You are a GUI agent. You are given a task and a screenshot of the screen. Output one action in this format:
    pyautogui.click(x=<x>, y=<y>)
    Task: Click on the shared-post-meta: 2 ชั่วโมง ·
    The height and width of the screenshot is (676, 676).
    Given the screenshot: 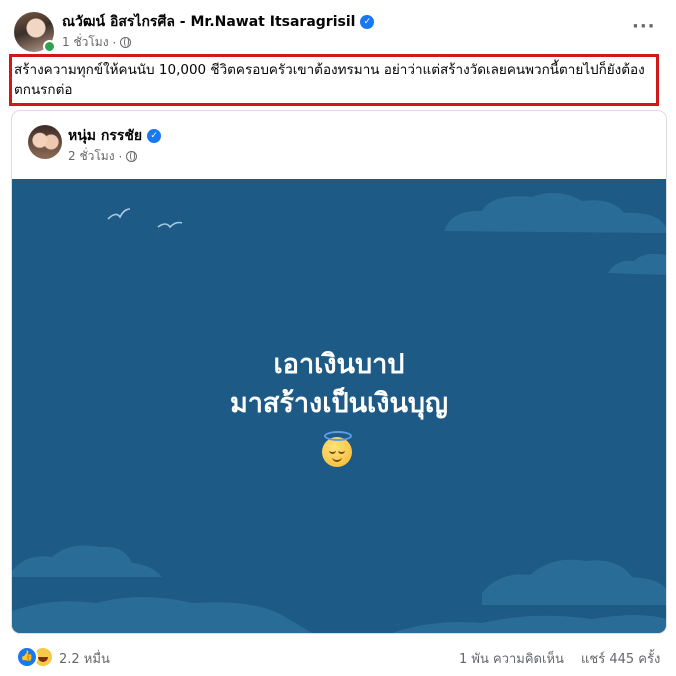 What is the action you would take?
    pyautogui.click(x=103, y=156)
    